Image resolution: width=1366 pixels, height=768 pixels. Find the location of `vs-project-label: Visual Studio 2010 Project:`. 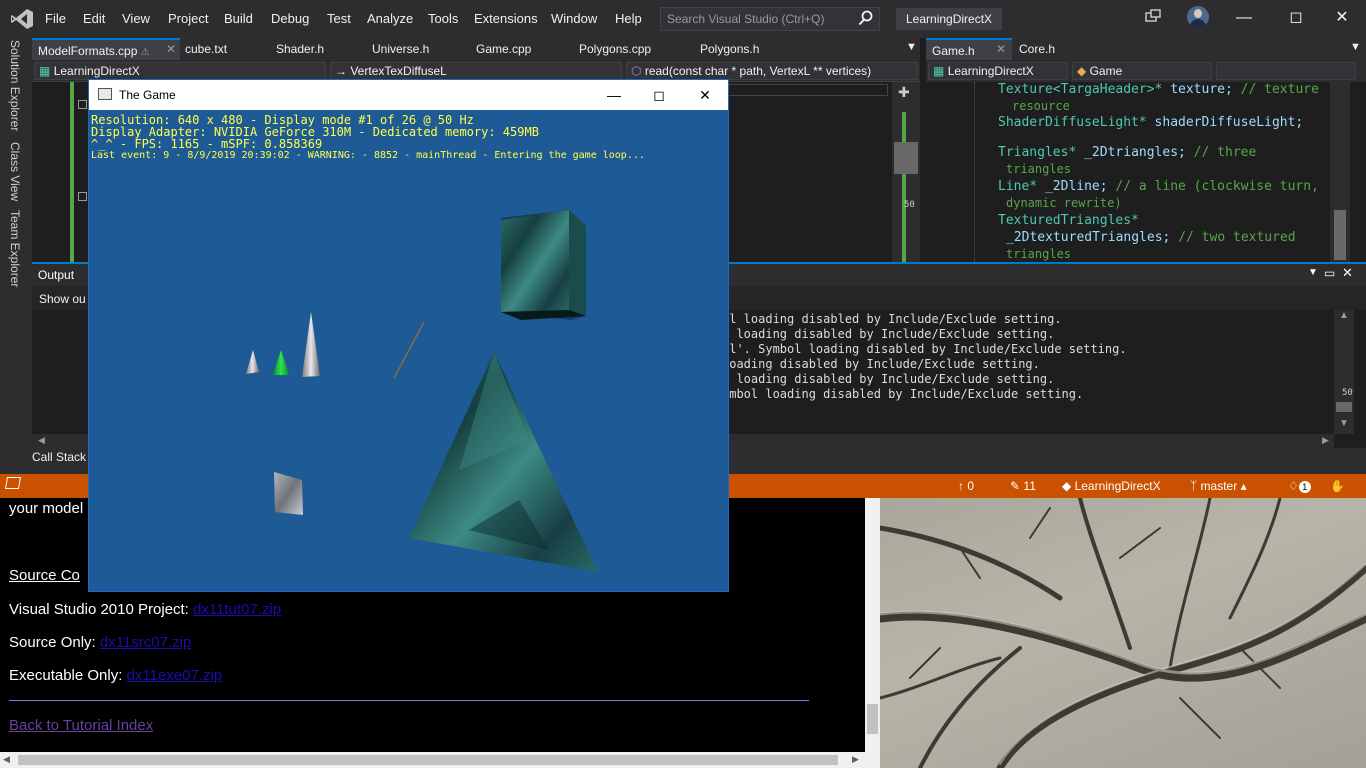

vs-project-label: Visual Studio 2010 Project: is located at coordinates (101, 609).